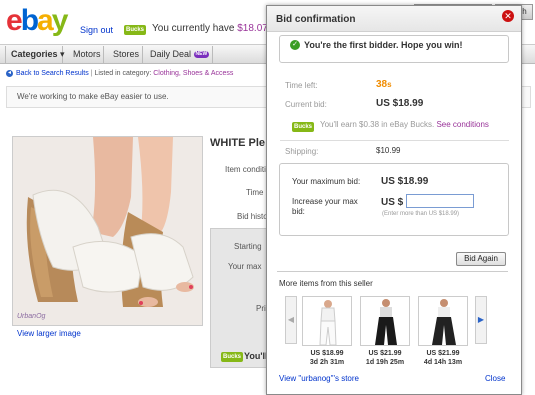 Image resolution: width=535 pixels, height=395 pixels. I want to click on ebay-bucks-badge: Bucks, so click(135, 30).